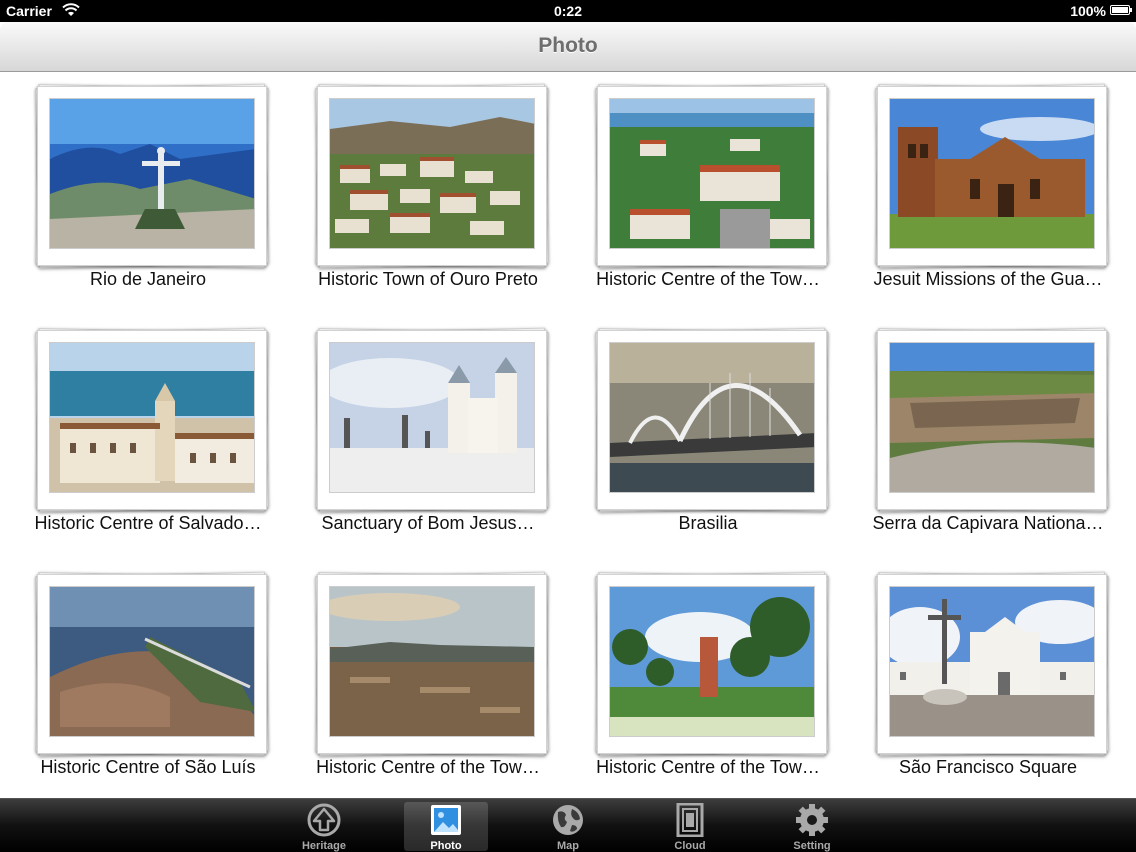 This screenshot has height=852, width=1136. What do you see at coordinates (812, 820) in the screenshot?
I see `gear-icon` at bounding box center [812, 820].